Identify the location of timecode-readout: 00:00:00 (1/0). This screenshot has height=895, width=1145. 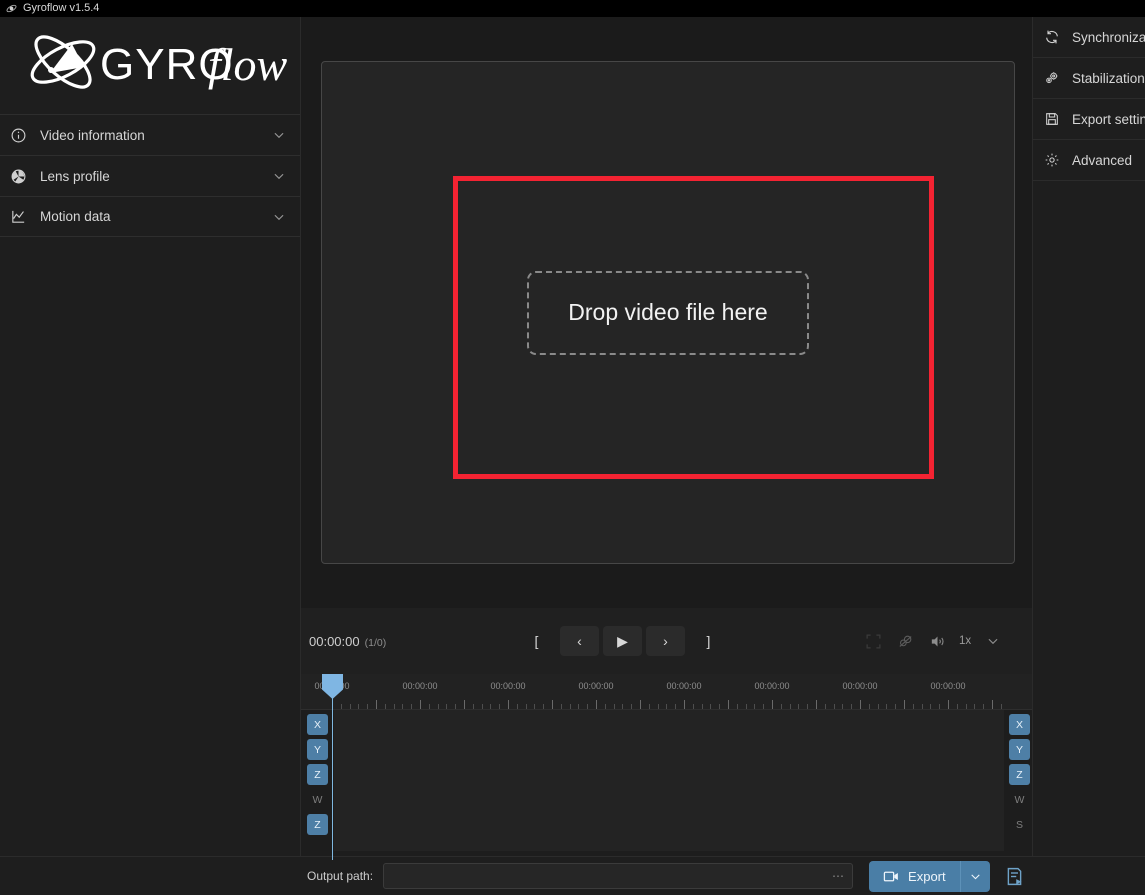
(347, 641).